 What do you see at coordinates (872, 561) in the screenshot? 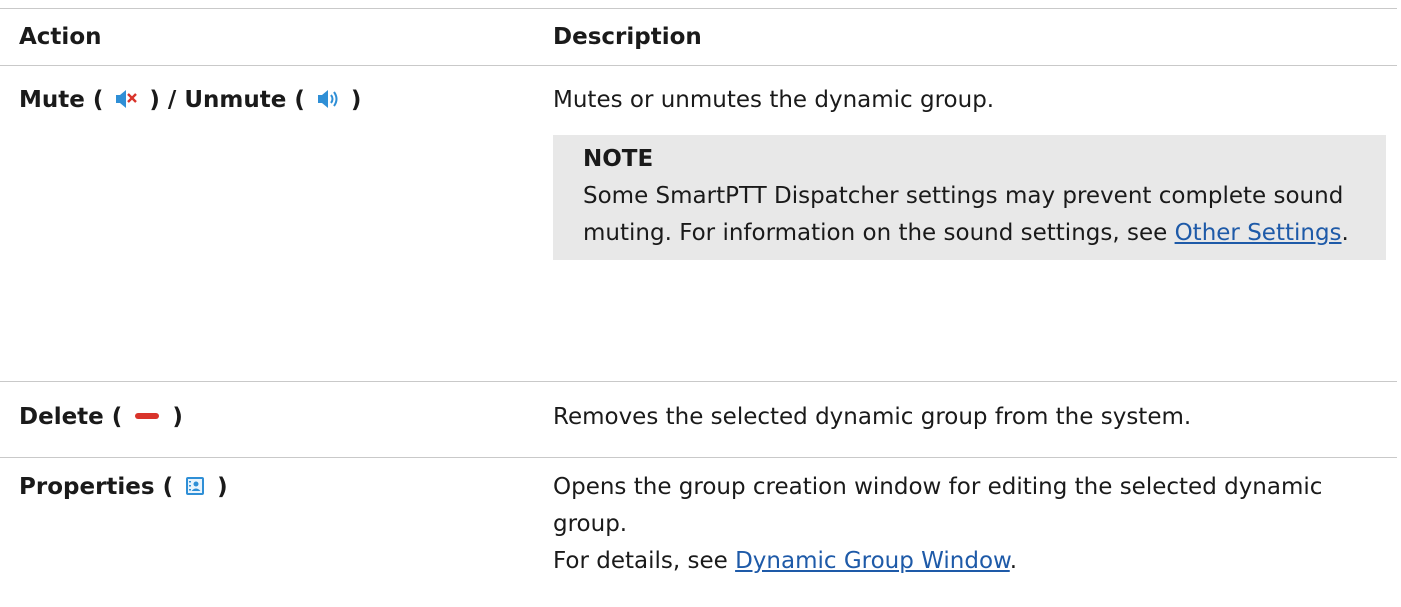
I see `dynamic-group-window-link: Dynamic Group Window` at bounding box center [872, 561].